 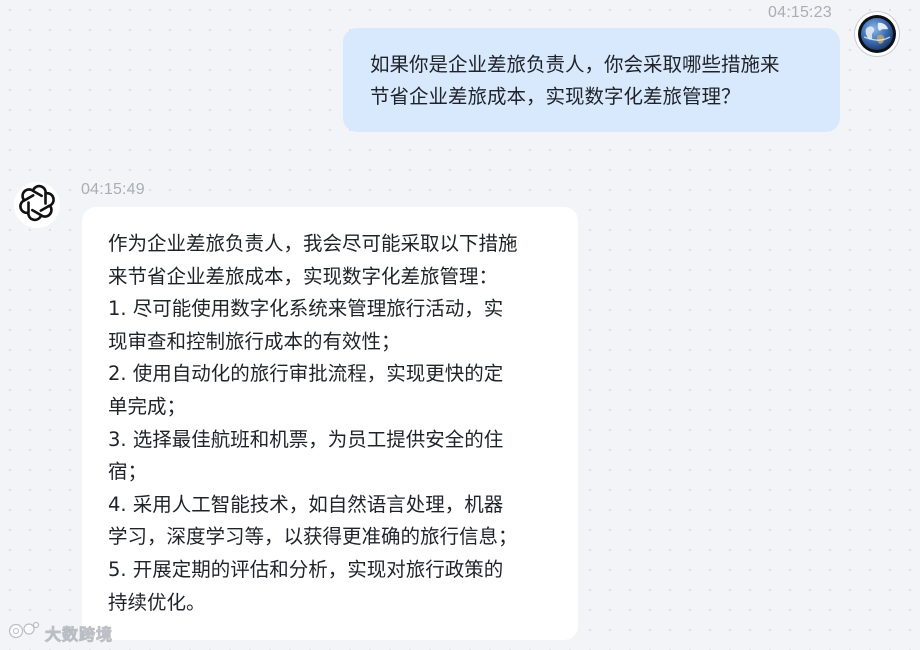 I want to click on watermark-logo-icon, so click(x=24, y=633).